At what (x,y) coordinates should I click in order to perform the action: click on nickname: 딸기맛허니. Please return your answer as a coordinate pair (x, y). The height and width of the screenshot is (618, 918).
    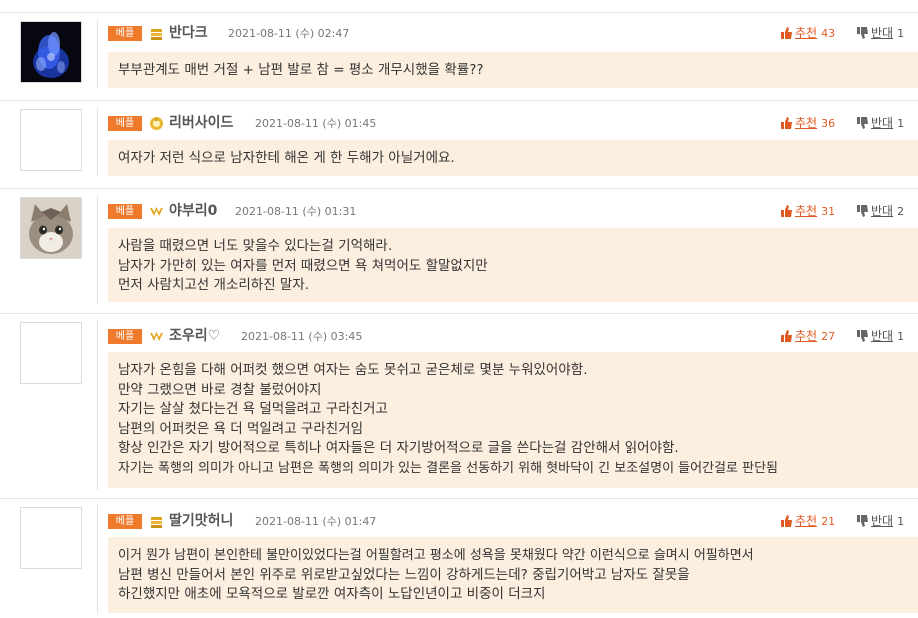
    Looking at the image, I should click on (201, 521).